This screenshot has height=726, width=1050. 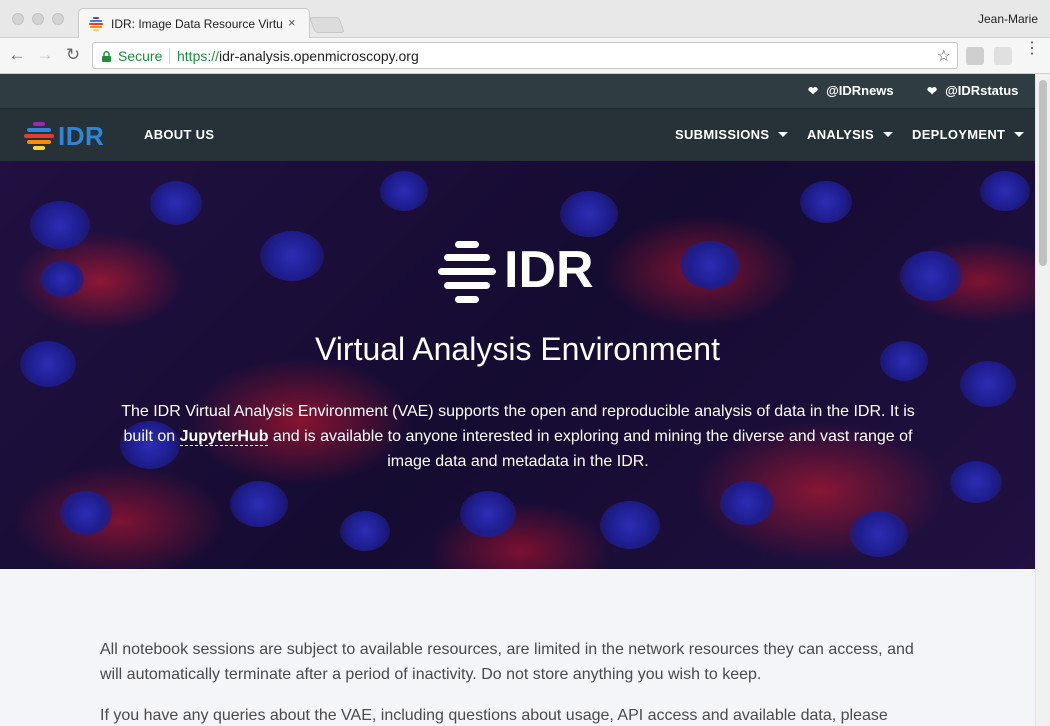 I want to click on hero-idr-logo: IDR, so click(x=523, y=272).